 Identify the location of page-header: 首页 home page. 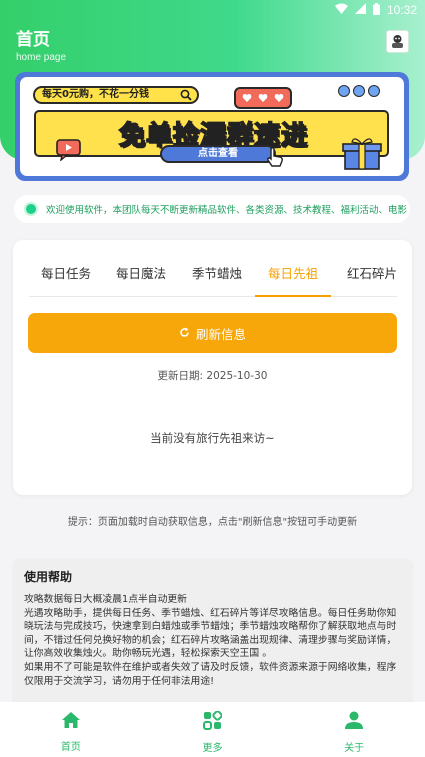
(41, 44).